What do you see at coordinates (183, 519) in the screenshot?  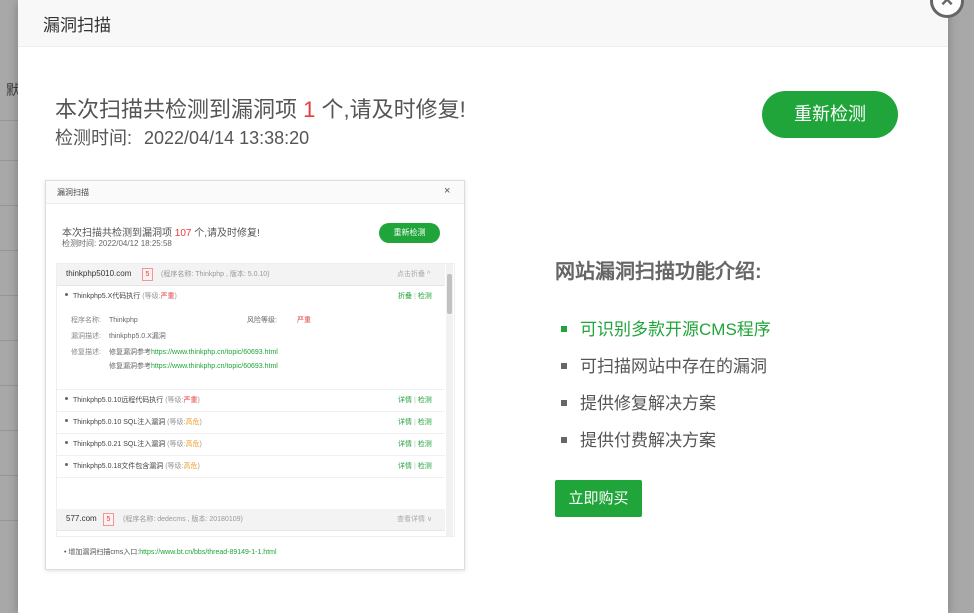 I see `preview-site-meta: (程序名称: dedecms , 版本: 20180109)` at bounding box center [183, 519].